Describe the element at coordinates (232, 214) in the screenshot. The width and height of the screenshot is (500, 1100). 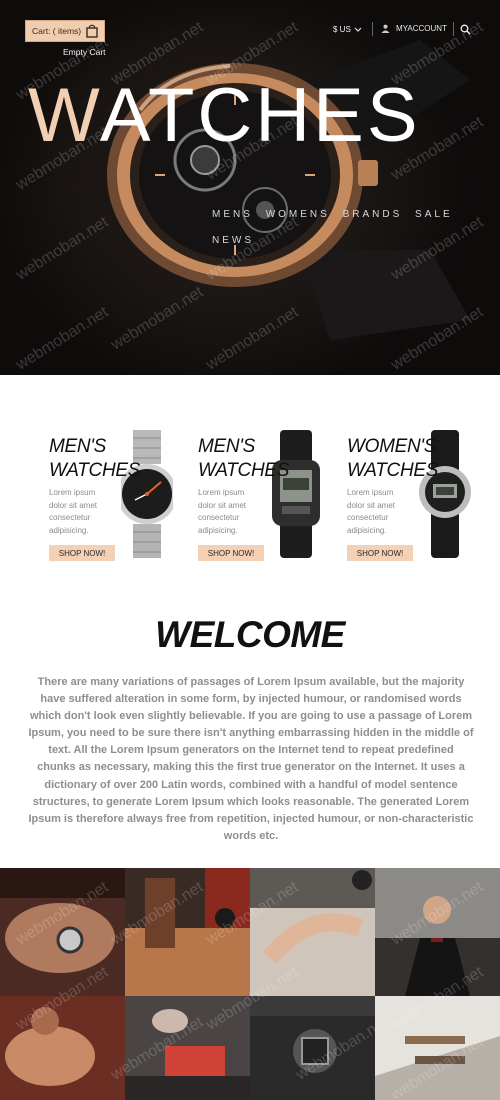
I see `nav-item-mens: MENS` at that location.